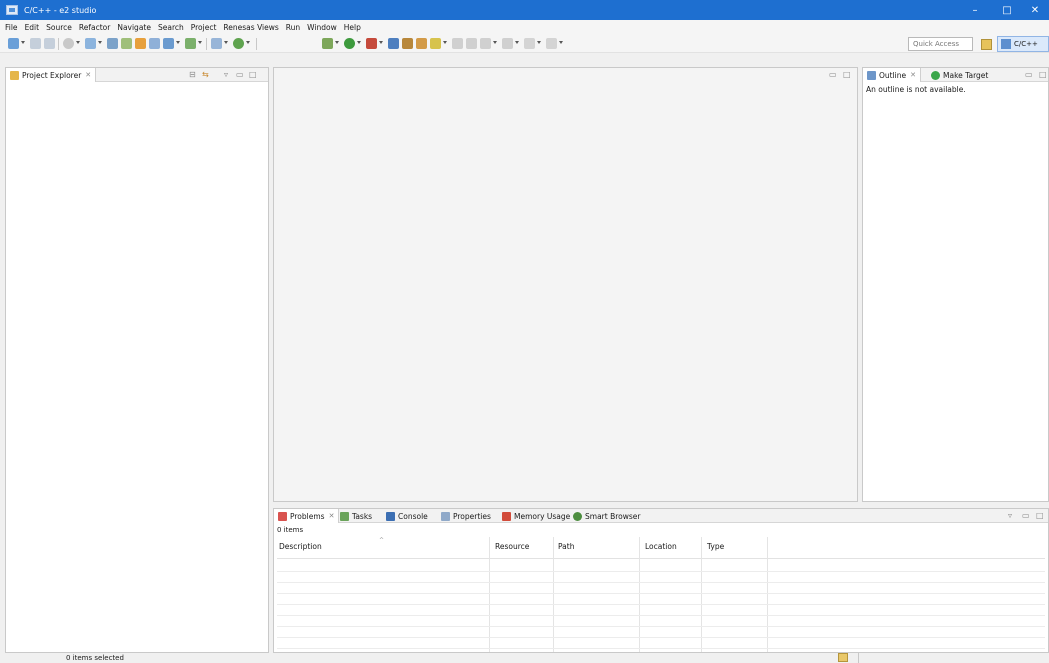 The width and height of the screenshot is (1049, 663). What do you see at coordinates (421, 43) in the screenshot?
I see `code-generator-icon` at bounding box center [421, 43].